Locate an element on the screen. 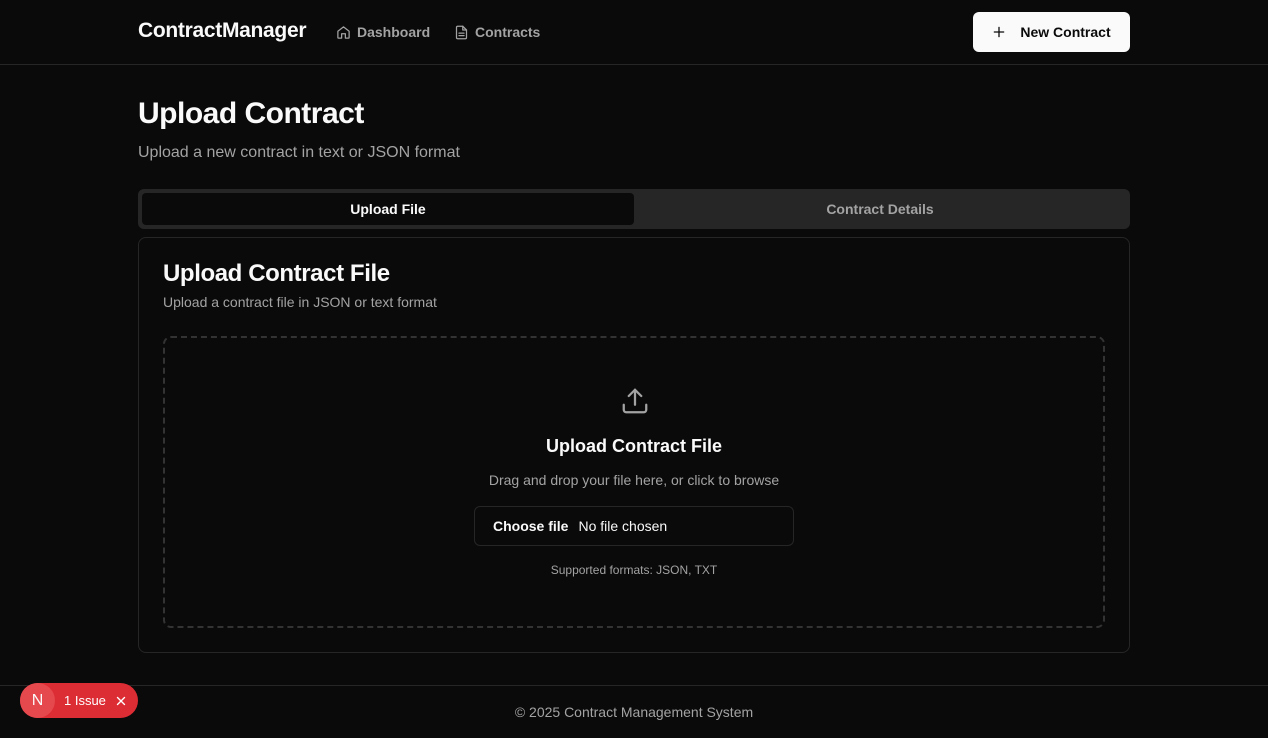 The height and width of the screenshot is (738, 1268). upload-icon is located at coordinates (635, 401).